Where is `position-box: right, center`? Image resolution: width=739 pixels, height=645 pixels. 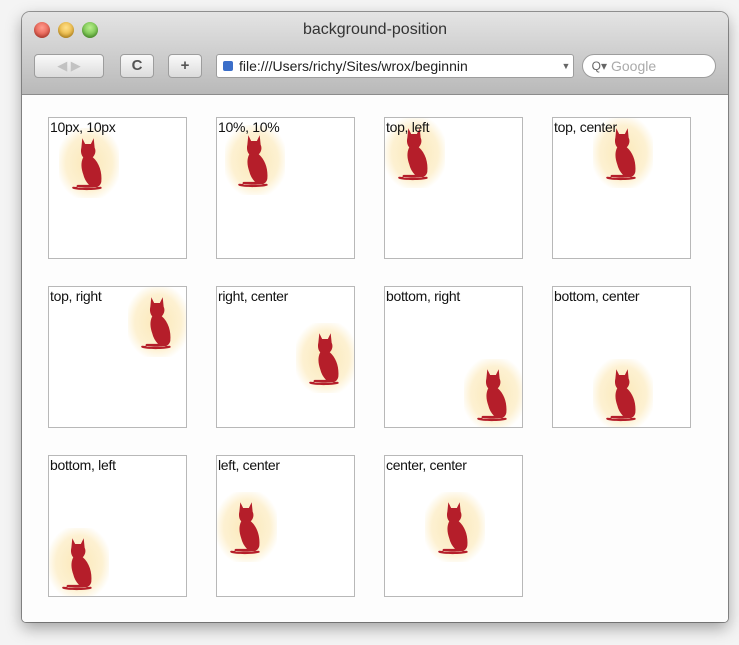 position-box: right, center is located at coordinates (285, 357).